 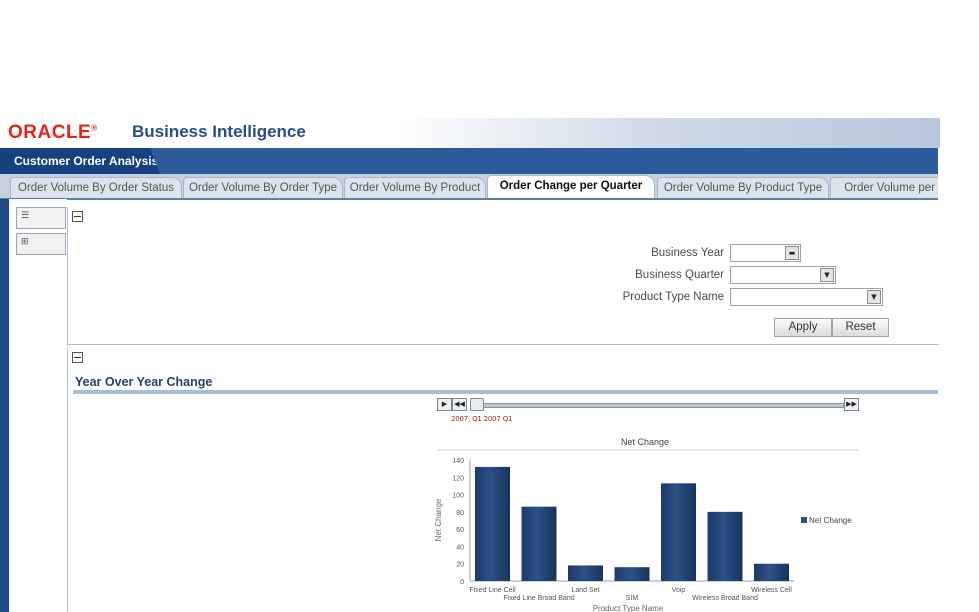 What do you see at coordinates (830, 520) in the screenshot?
I see `legend-label: Net Change` at bounding box center [830, 520].